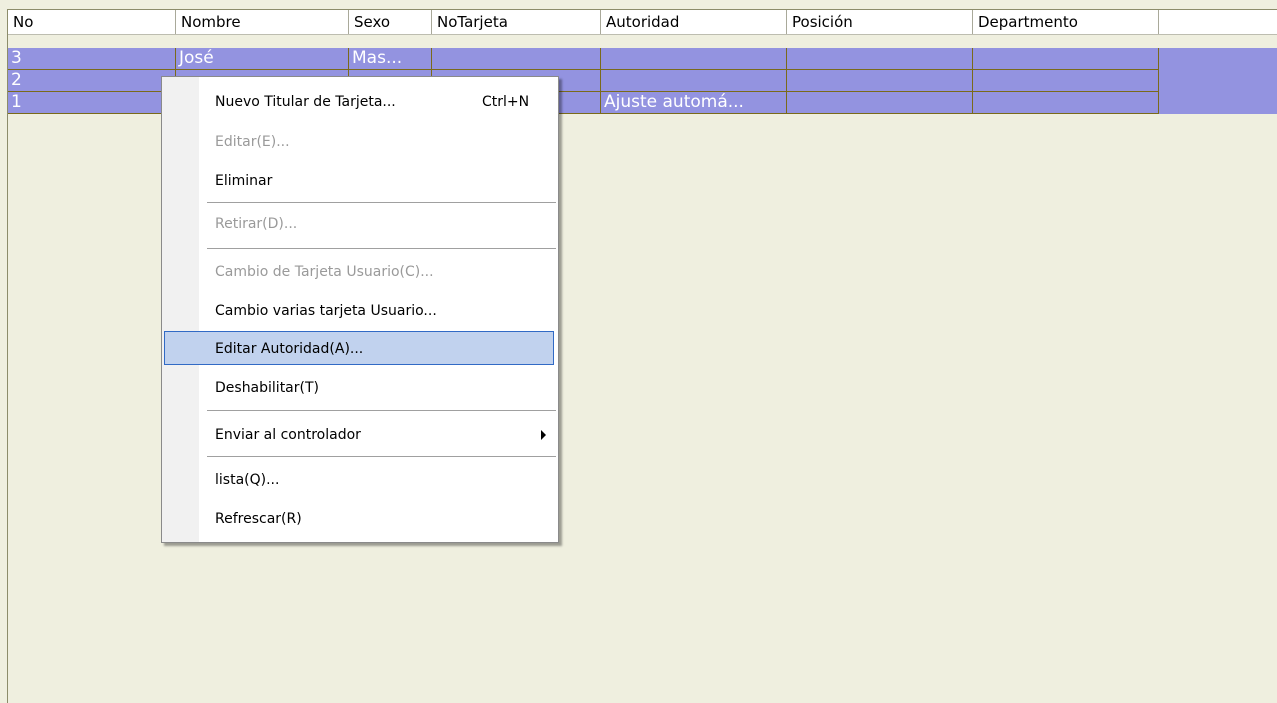 The width and height of the screenshot is (1277, 703). Describe the element at coordinates (506, 102) in the screenshot. I see `menu-item-shortcut: Ctrl+N` at that location.